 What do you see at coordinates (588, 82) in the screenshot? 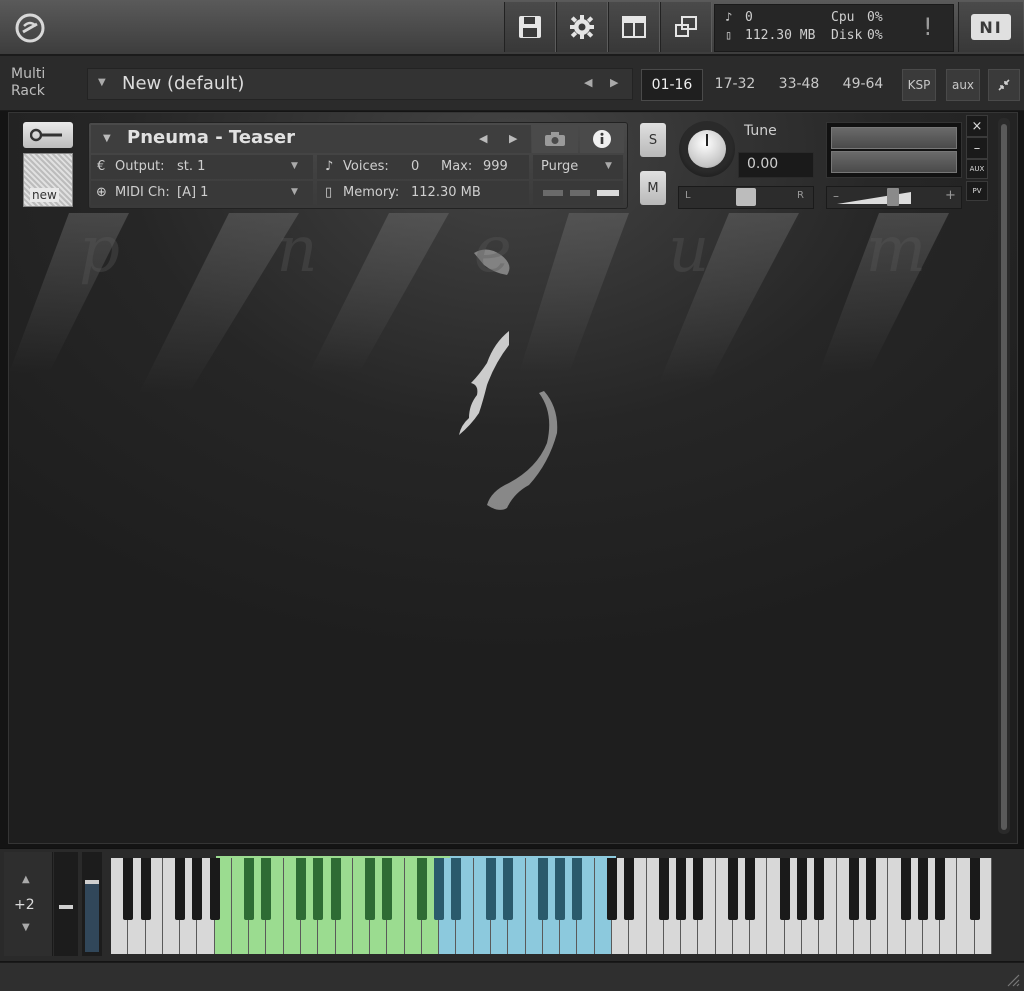
I see `multi-prev-icon: ◀` at bounding box center [588, 82].